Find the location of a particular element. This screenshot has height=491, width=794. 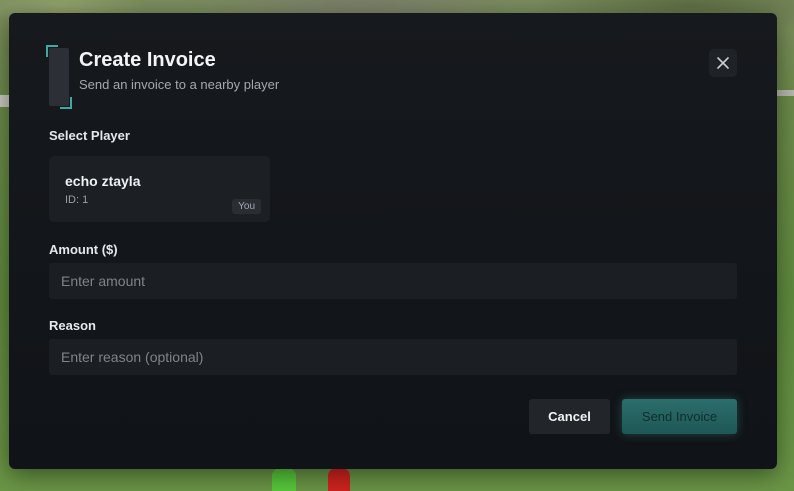

background-red-object is located at coordinates (339, 479).